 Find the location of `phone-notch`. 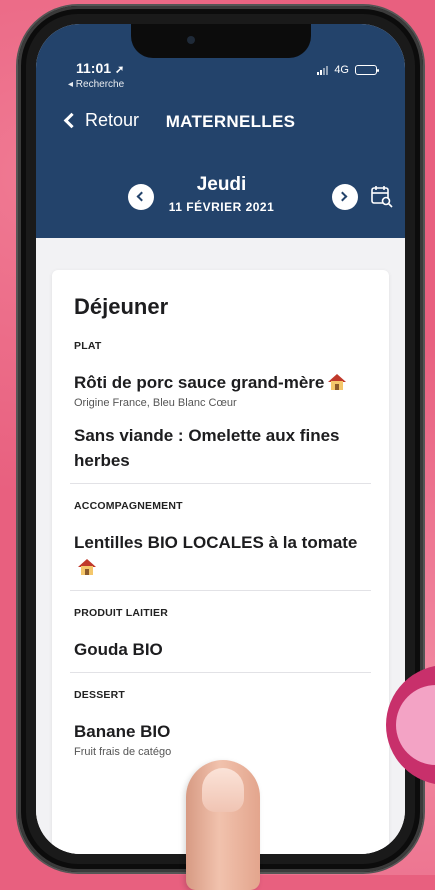

phone-notch is located at coordinates (220, 41).